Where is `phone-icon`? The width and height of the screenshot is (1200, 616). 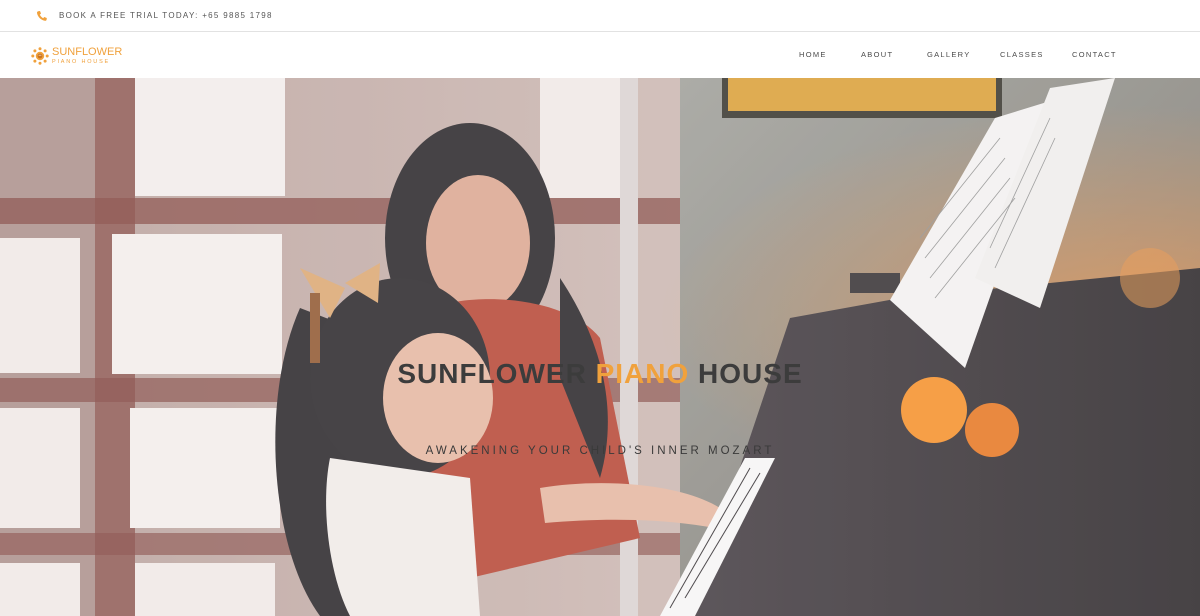 phone-icon is located at coordinates (41, 16).